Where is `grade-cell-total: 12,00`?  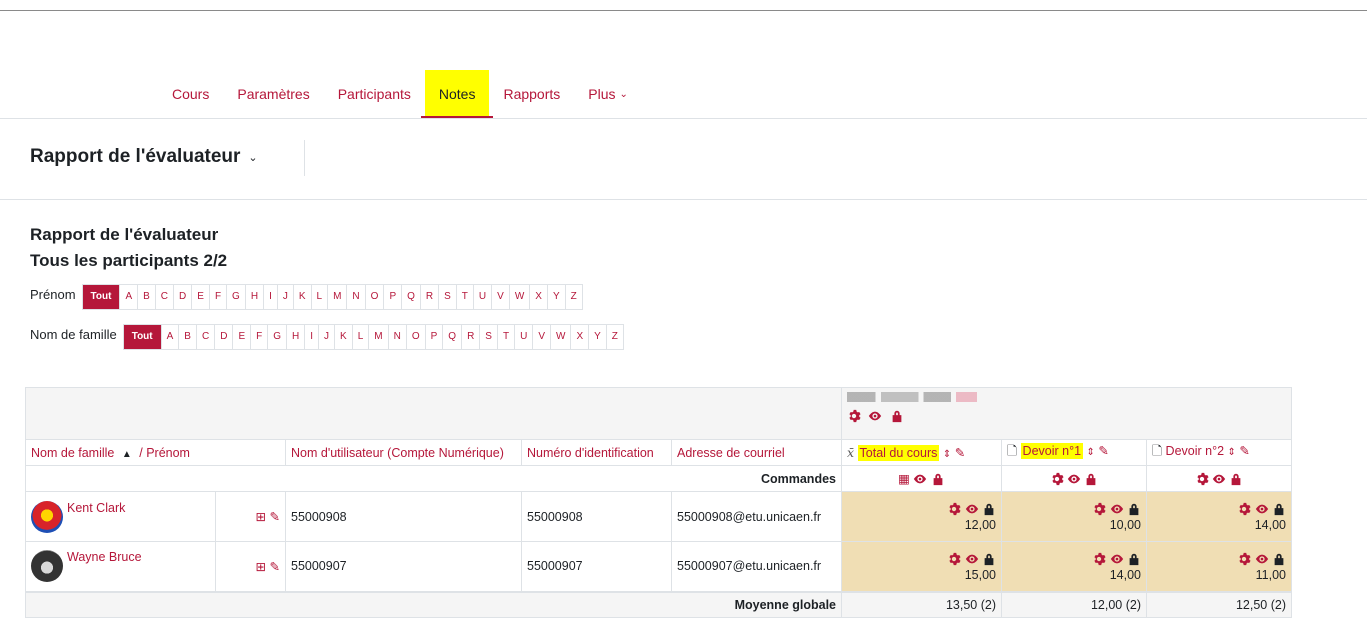
grade-cell-total: 12,00 is located at coordinates (921, 516).